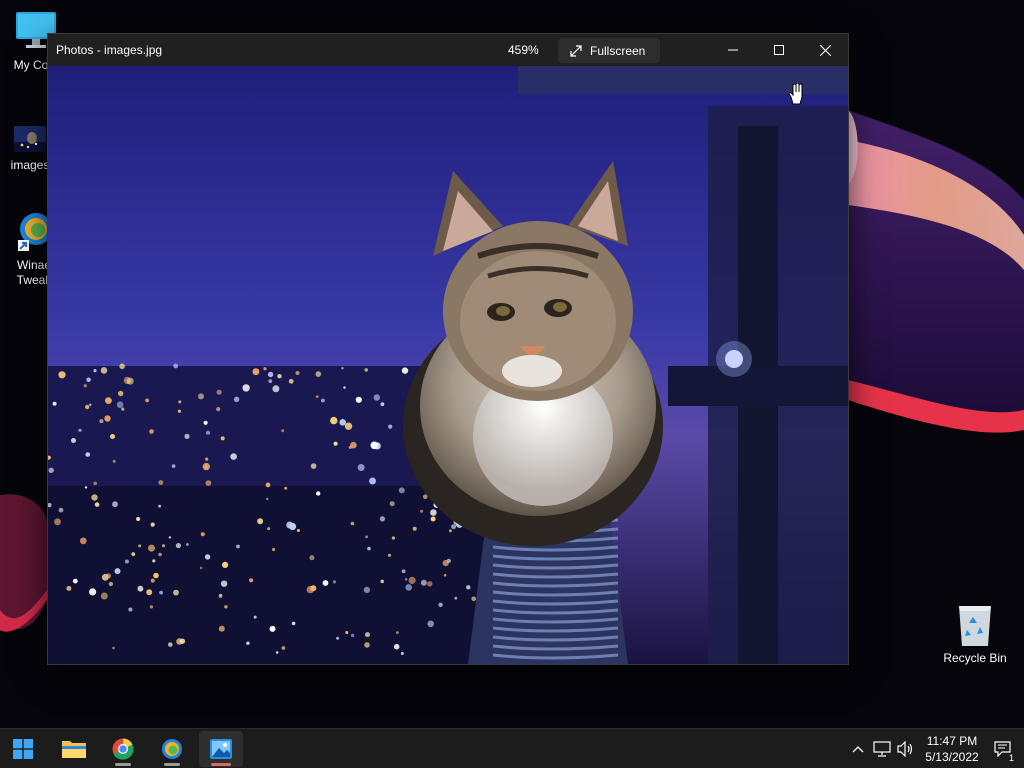  Describe the element at coordinates (858, 749) in the screenshot. I see `show-hidden-icons-button` at that location.